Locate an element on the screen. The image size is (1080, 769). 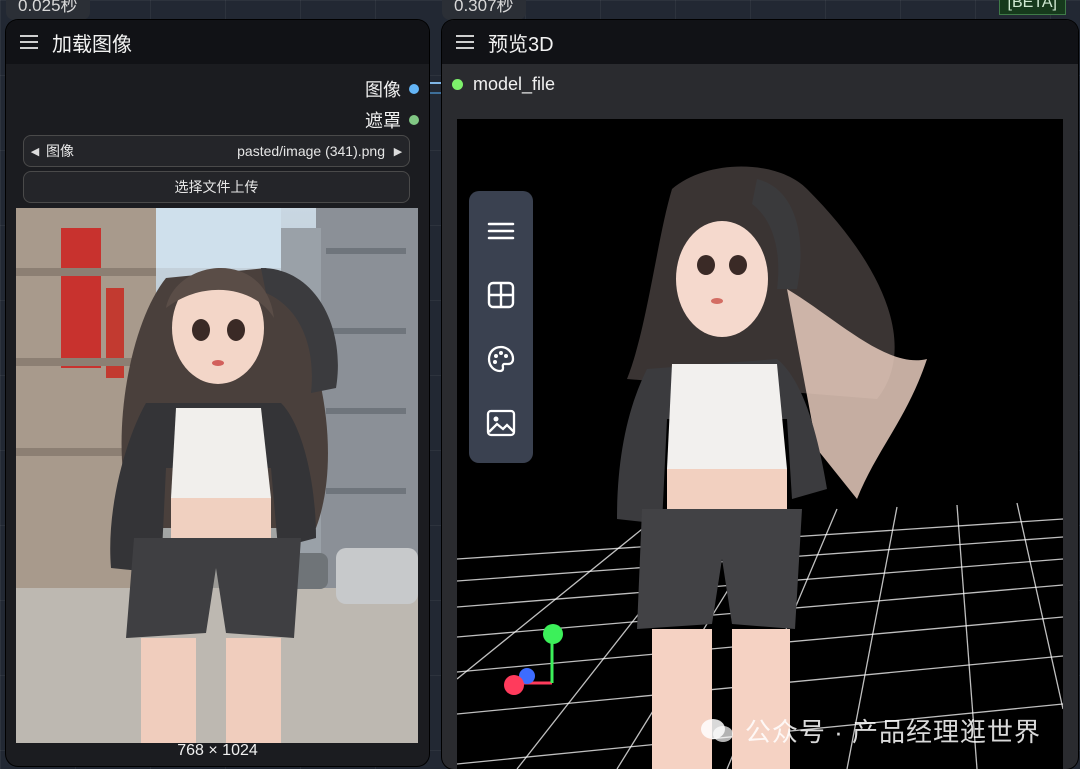
output-mask: 遮罩 is located at coordinates (392, 120).